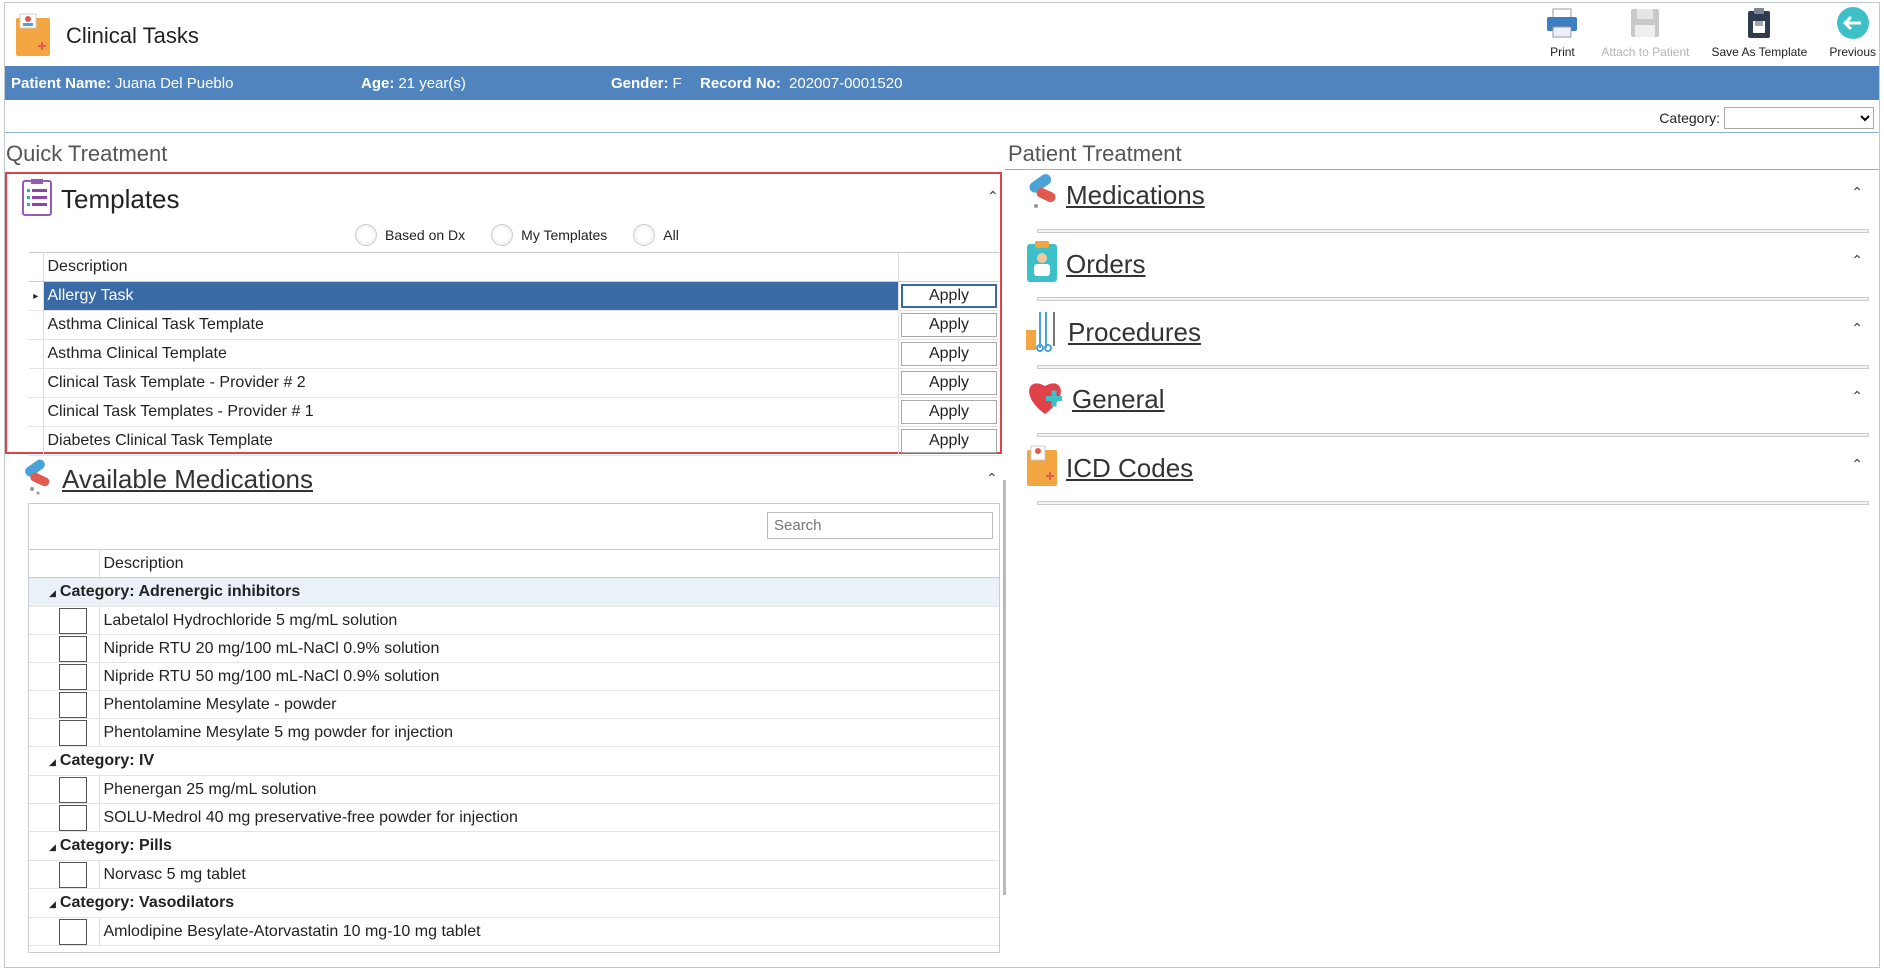 The width and height of the screenshot is (1884, 971). What do you see at coordinates (502, 235) in the screenshot?
I see `radio-circle` at bounding box center [502, 235].